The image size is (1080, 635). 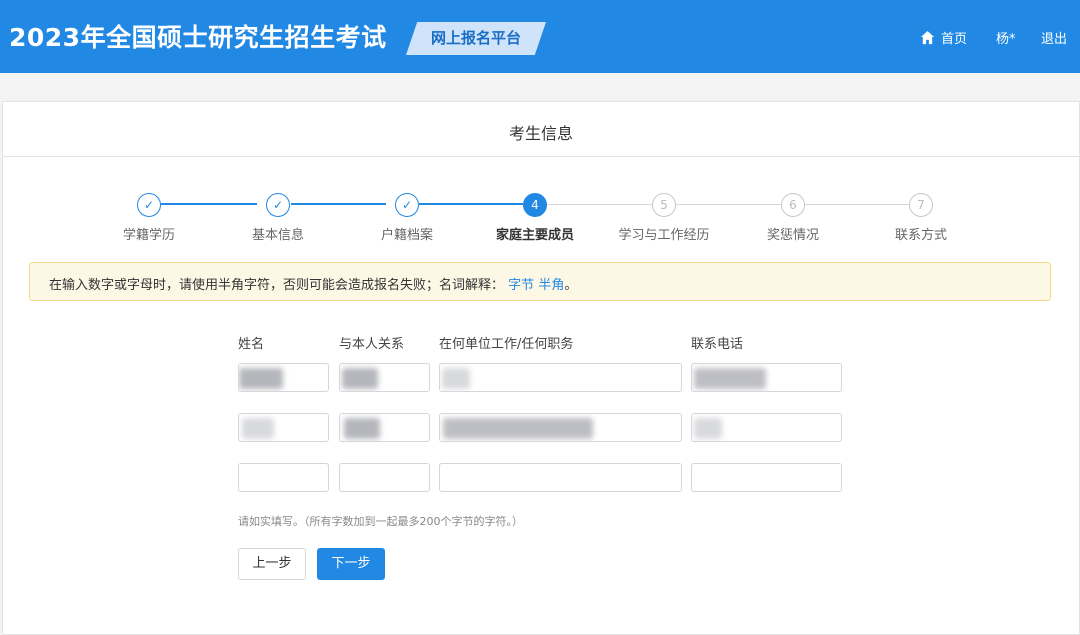 I want to click on app-title: 2023年全国硕士研究生招生考试, so click(x=198, y=37).